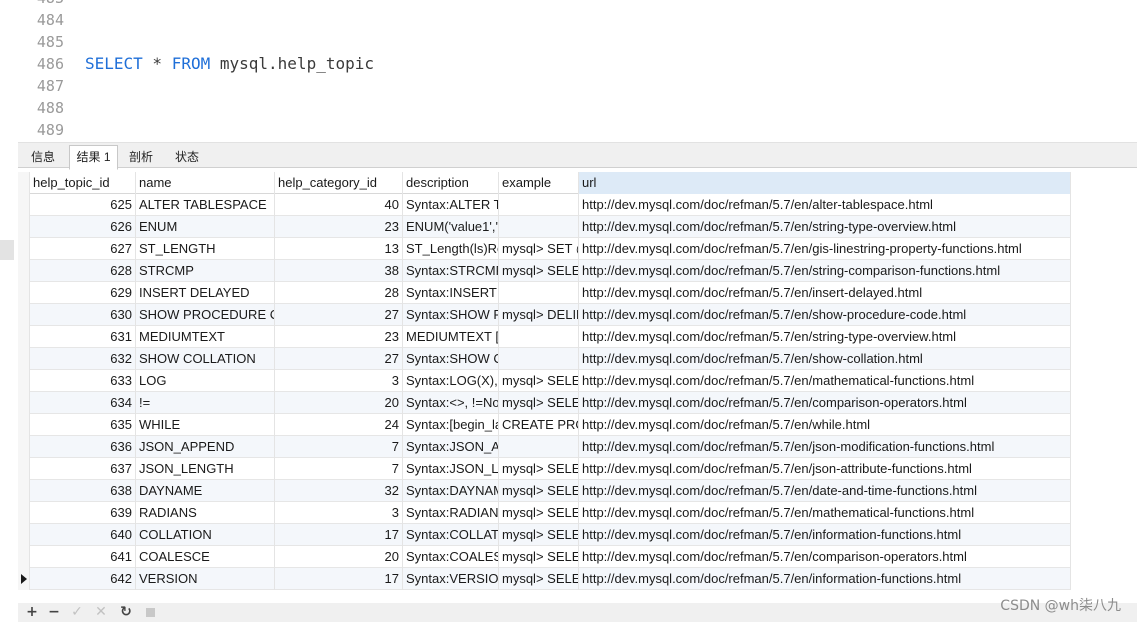 The height and width of the screenshot is (622, 1137). What do you see at coordinates (451, 513) in the screenshot?
I see `cell-description: Syntax:RADIANS` at bounding box center [451, 513].